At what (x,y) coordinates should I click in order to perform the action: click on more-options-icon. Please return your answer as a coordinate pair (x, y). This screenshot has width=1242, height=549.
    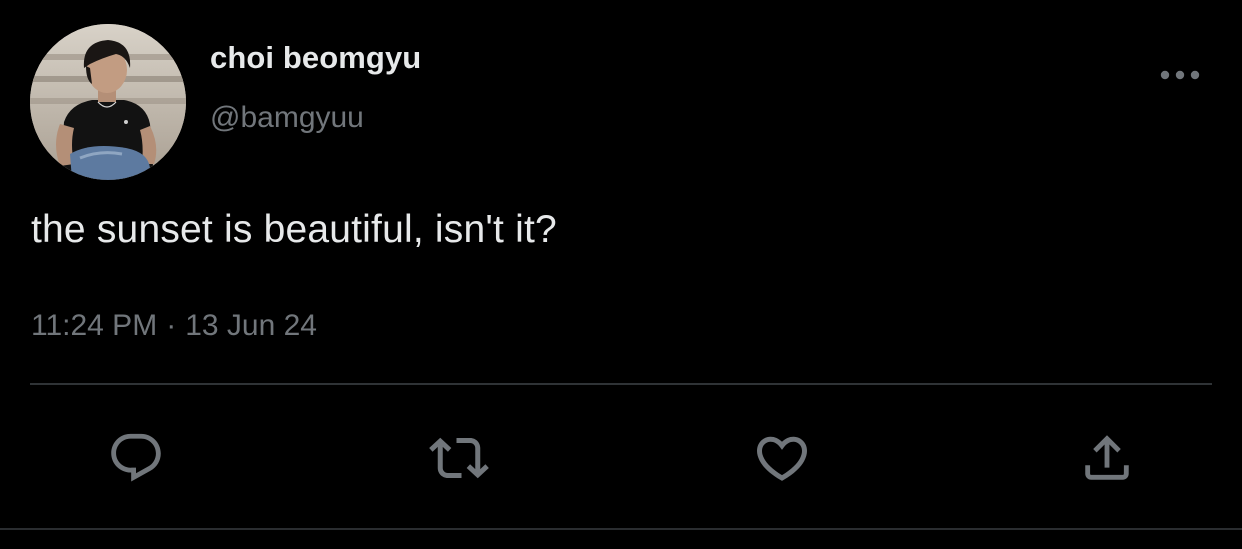
    Looking at the image, I should click on (1180, 75).